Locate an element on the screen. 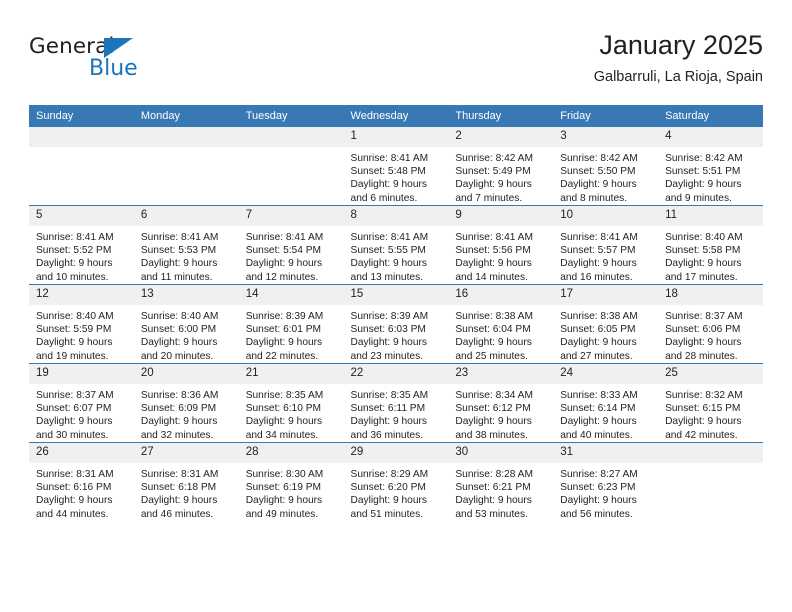 The image size is (792, 612). daylight-text-line2: and 46 minutes. is located at coordinates (177, 514).